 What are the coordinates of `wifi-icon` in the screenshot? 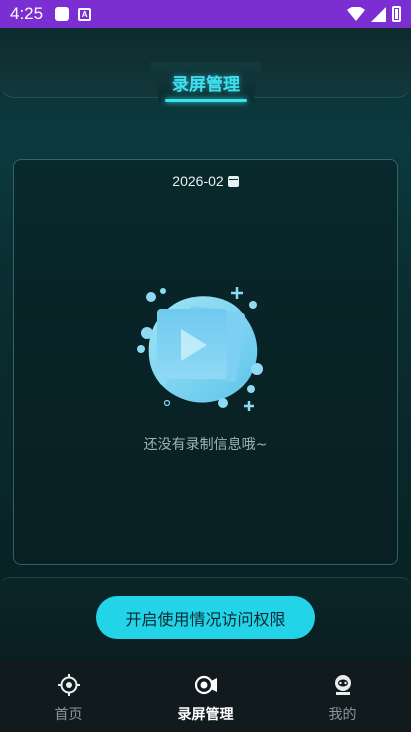 It's located at (356, 14).